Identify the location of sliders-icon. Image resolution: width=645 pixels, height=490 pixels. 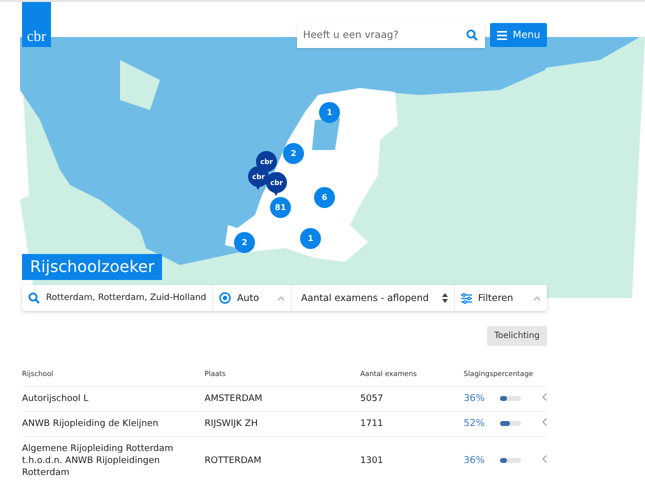
(466, 298).